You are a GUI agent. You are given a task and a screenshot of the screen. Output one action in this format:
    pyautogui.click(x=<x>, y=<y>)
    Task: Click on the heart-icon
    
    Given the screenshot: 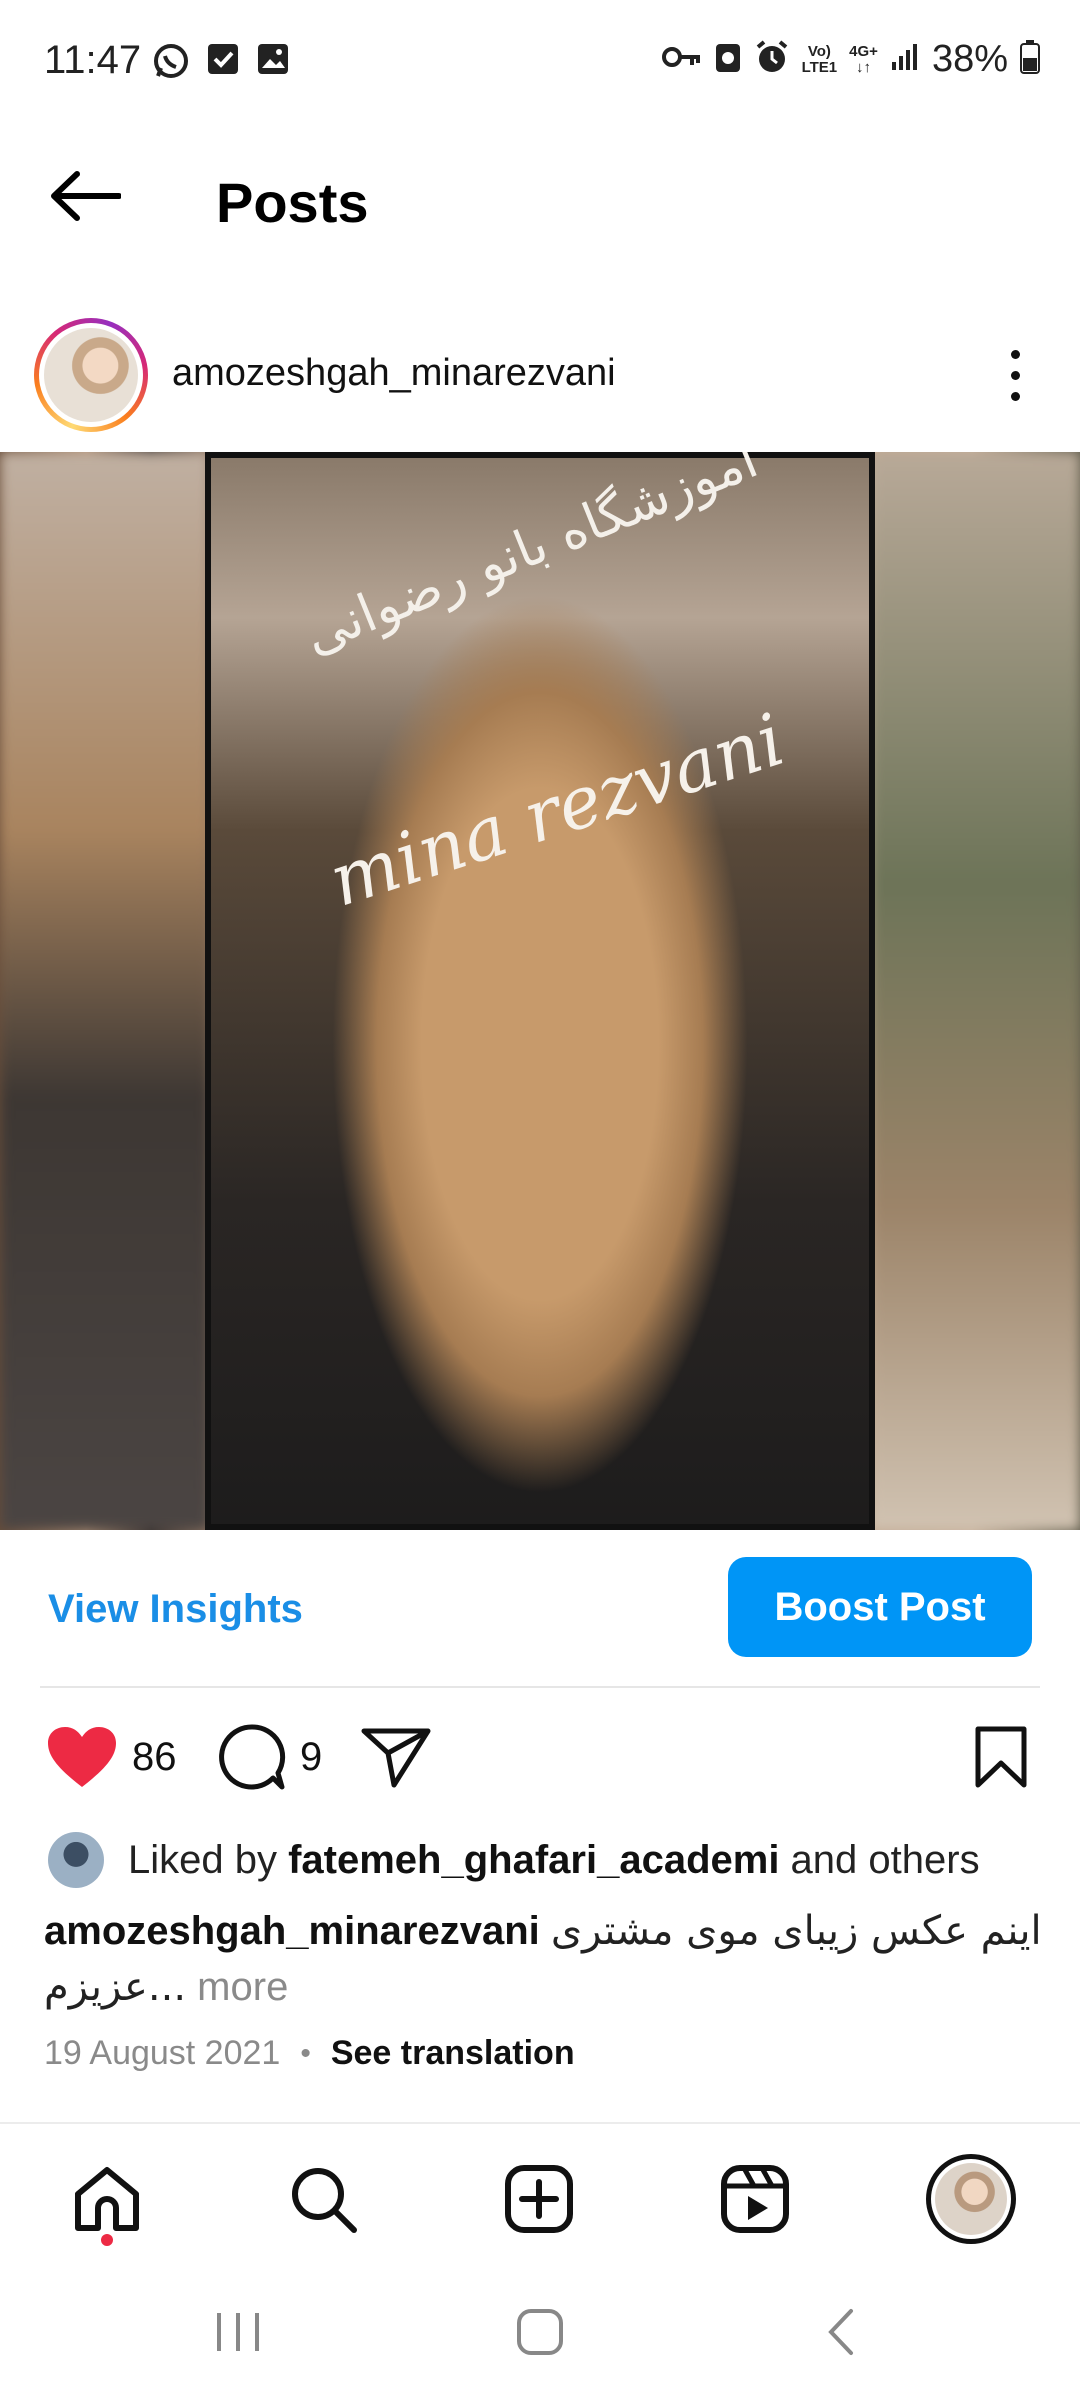 What is the action you would take?
    pyautogui.click(x=82, y=1757)
    